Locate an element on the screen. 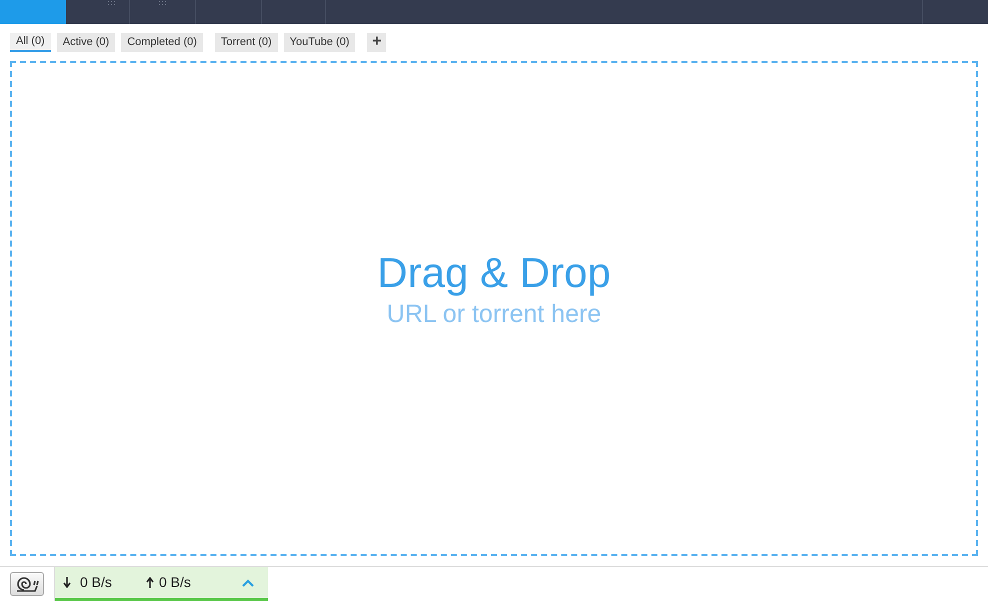 This screenshot has height=601, width=988. upload-speed: 0 B/s is located at coordinates (175, 582).